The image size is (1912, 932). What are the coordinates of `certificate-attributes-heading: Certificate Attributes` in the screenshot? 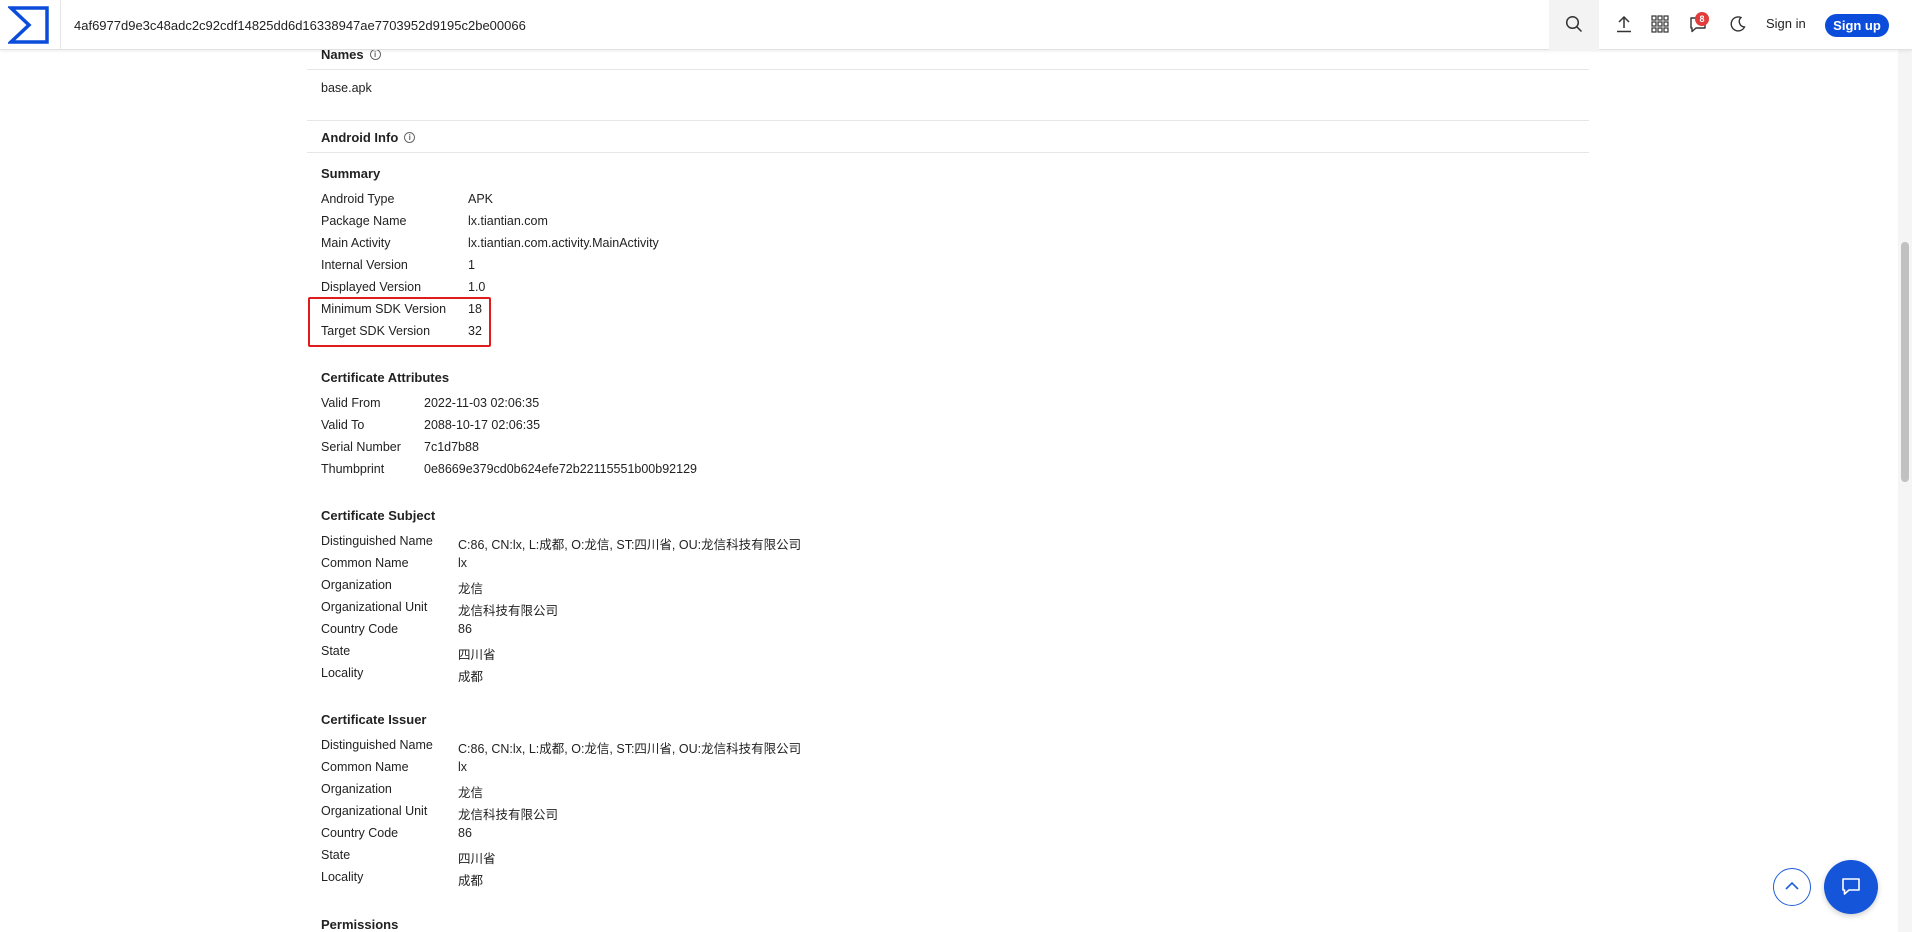 It's located at (385, 377).